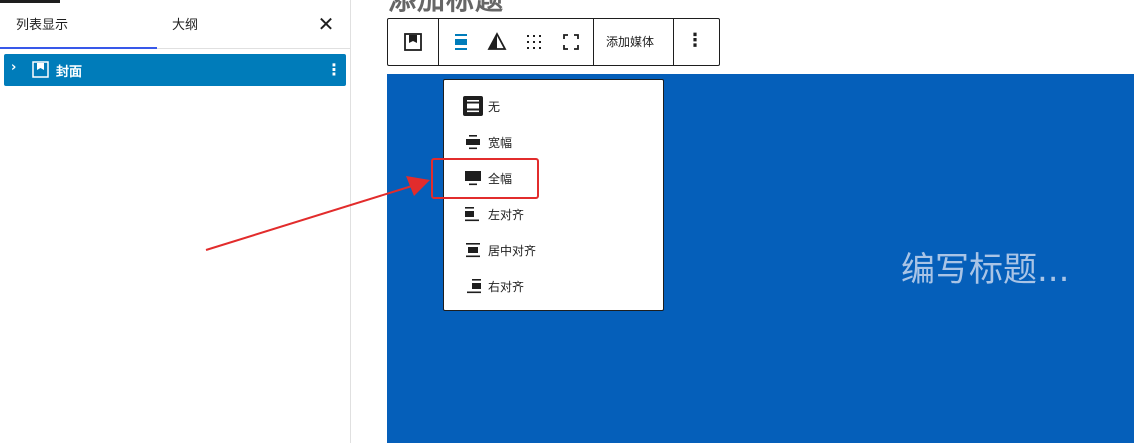 The height and width of the screenshot is (443, 1134). I want to click on item-options-icon: ⋮, so click(334, 69).